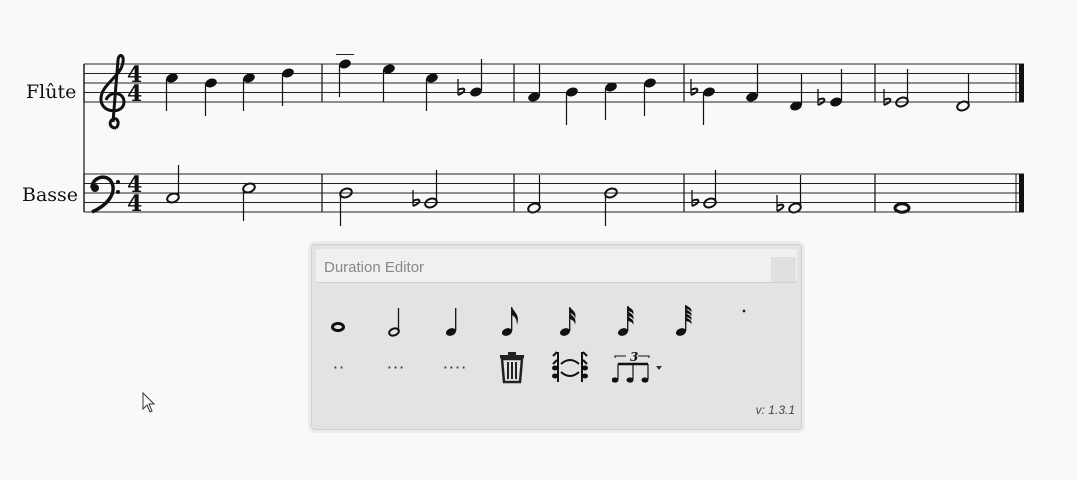 This screenshot has height=480, width=1077. Describe the element at coordinates (149, 402) in the screenshot. I see `mouse-cursor-icon` at that location.